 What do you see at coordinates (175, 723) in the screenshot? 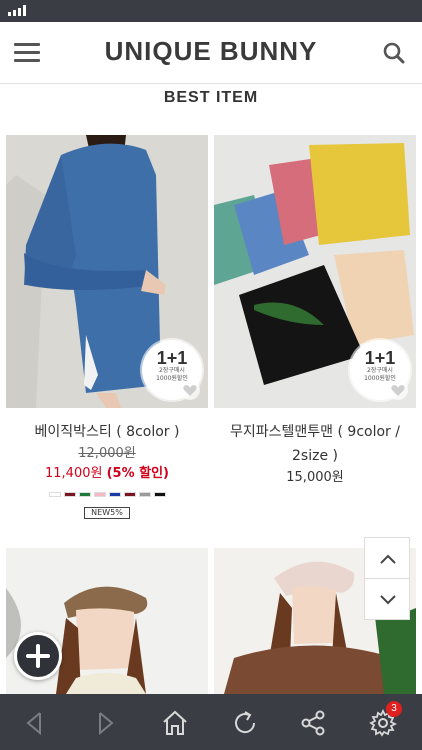
I see `home-icon` at bounding box center [175, 723].